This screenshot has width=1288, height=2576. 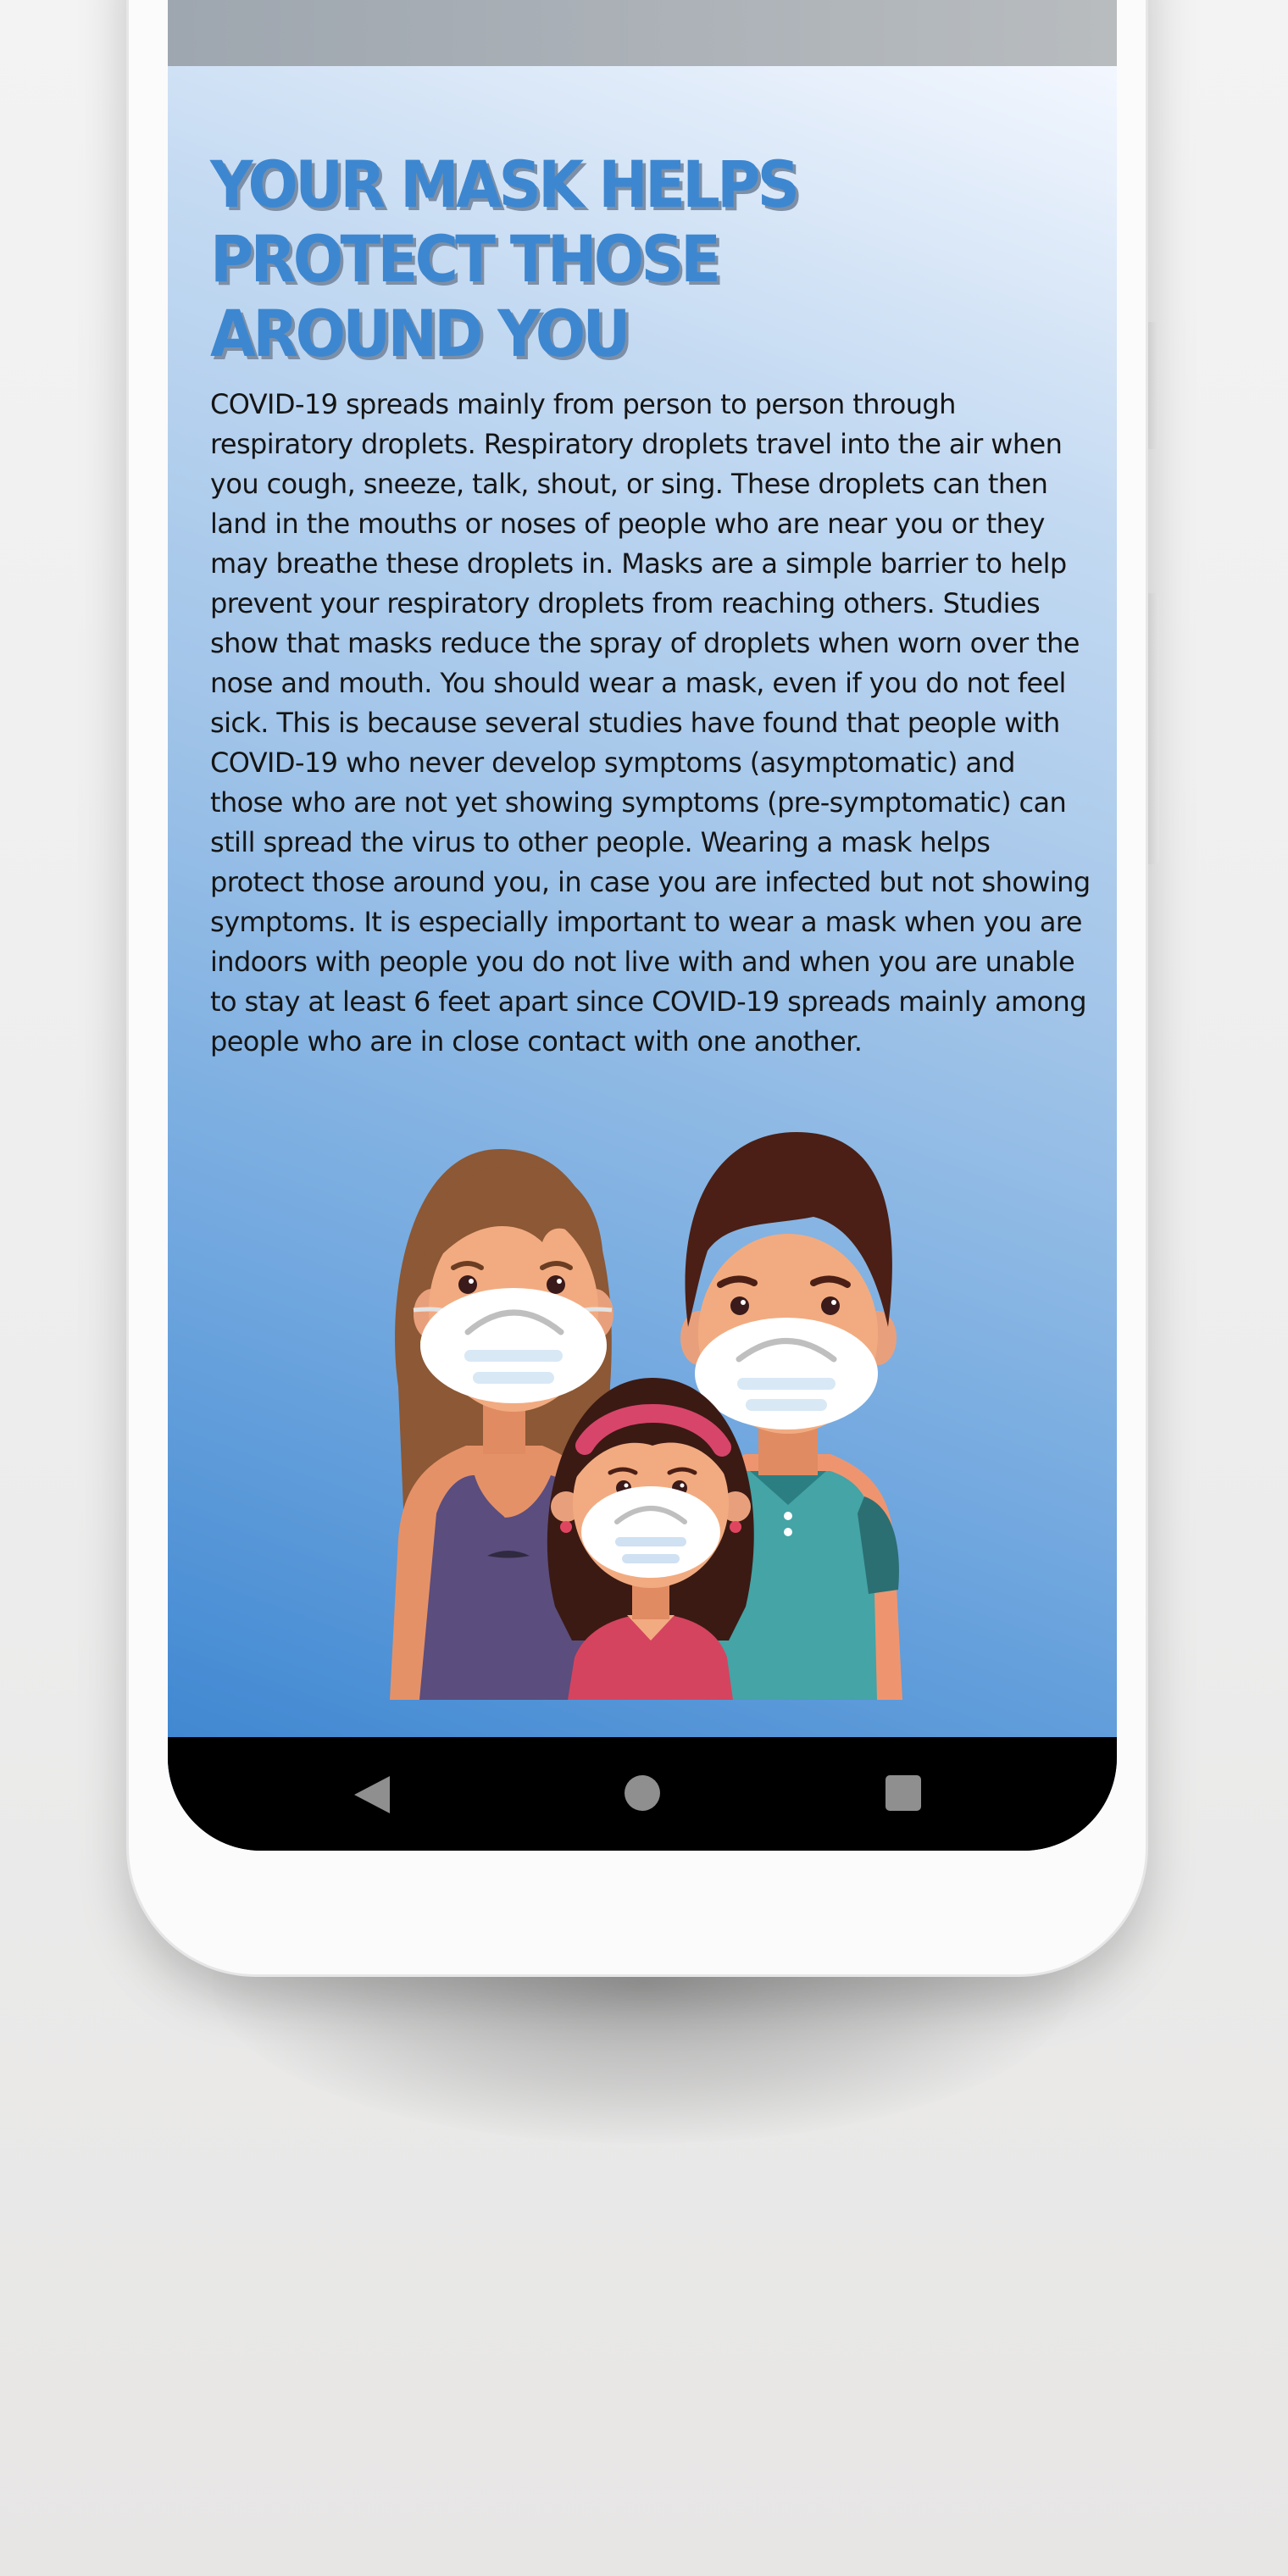 What do you see at coordinates (1152, 728) in the screenshot?
I see `power-button` at bounding box center [1152, 728].